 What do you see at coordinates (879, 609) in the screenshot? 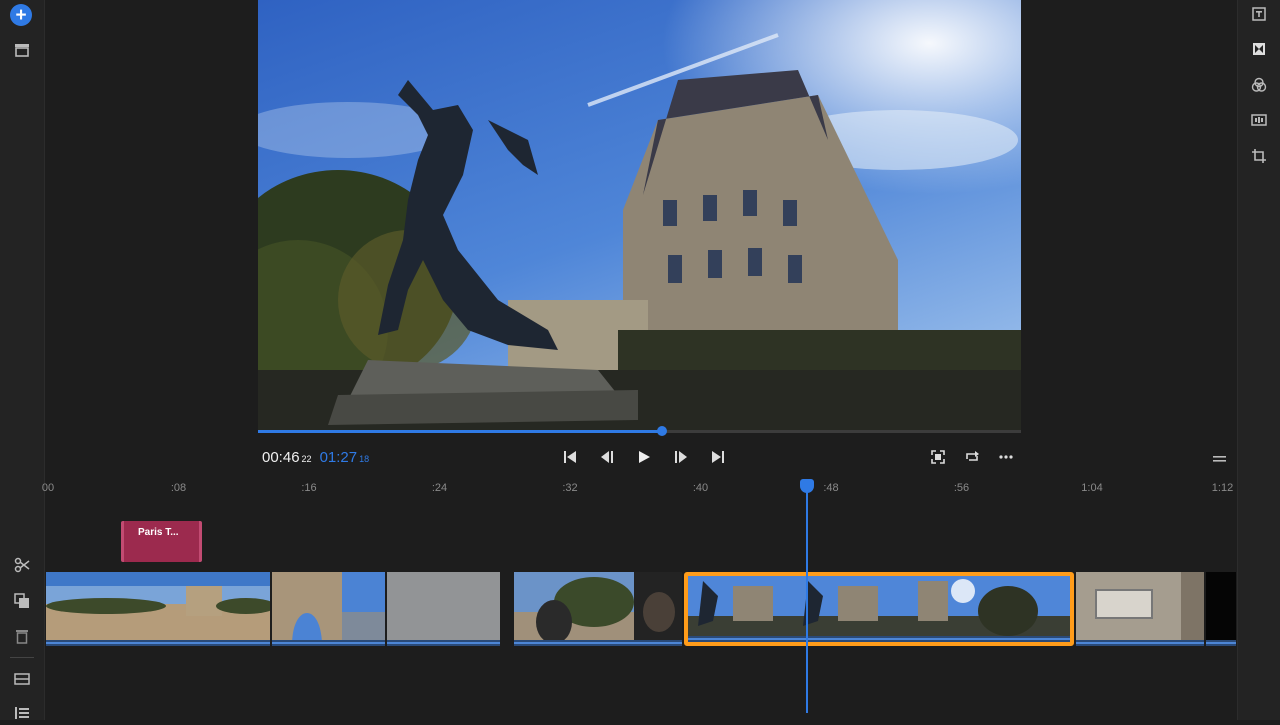
I see `video-clip-selected` at bounding box center [879, 609].